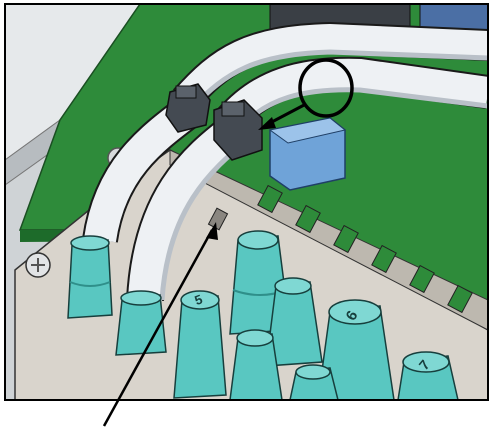 The width and height of the screenshot is (493, 428). I want to click on cable-clip-left, so click(188, 108).